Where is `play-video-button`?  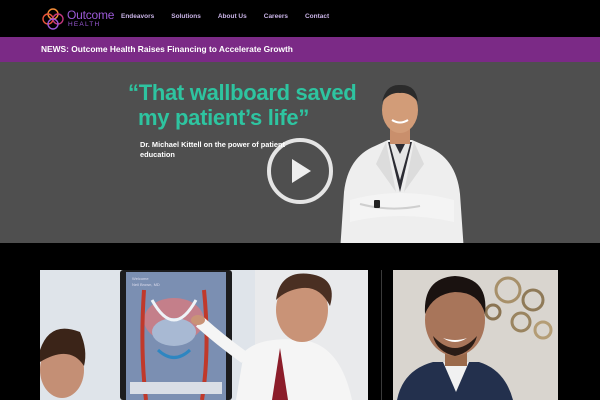
play-video-button is located at coordinates (300, 171).